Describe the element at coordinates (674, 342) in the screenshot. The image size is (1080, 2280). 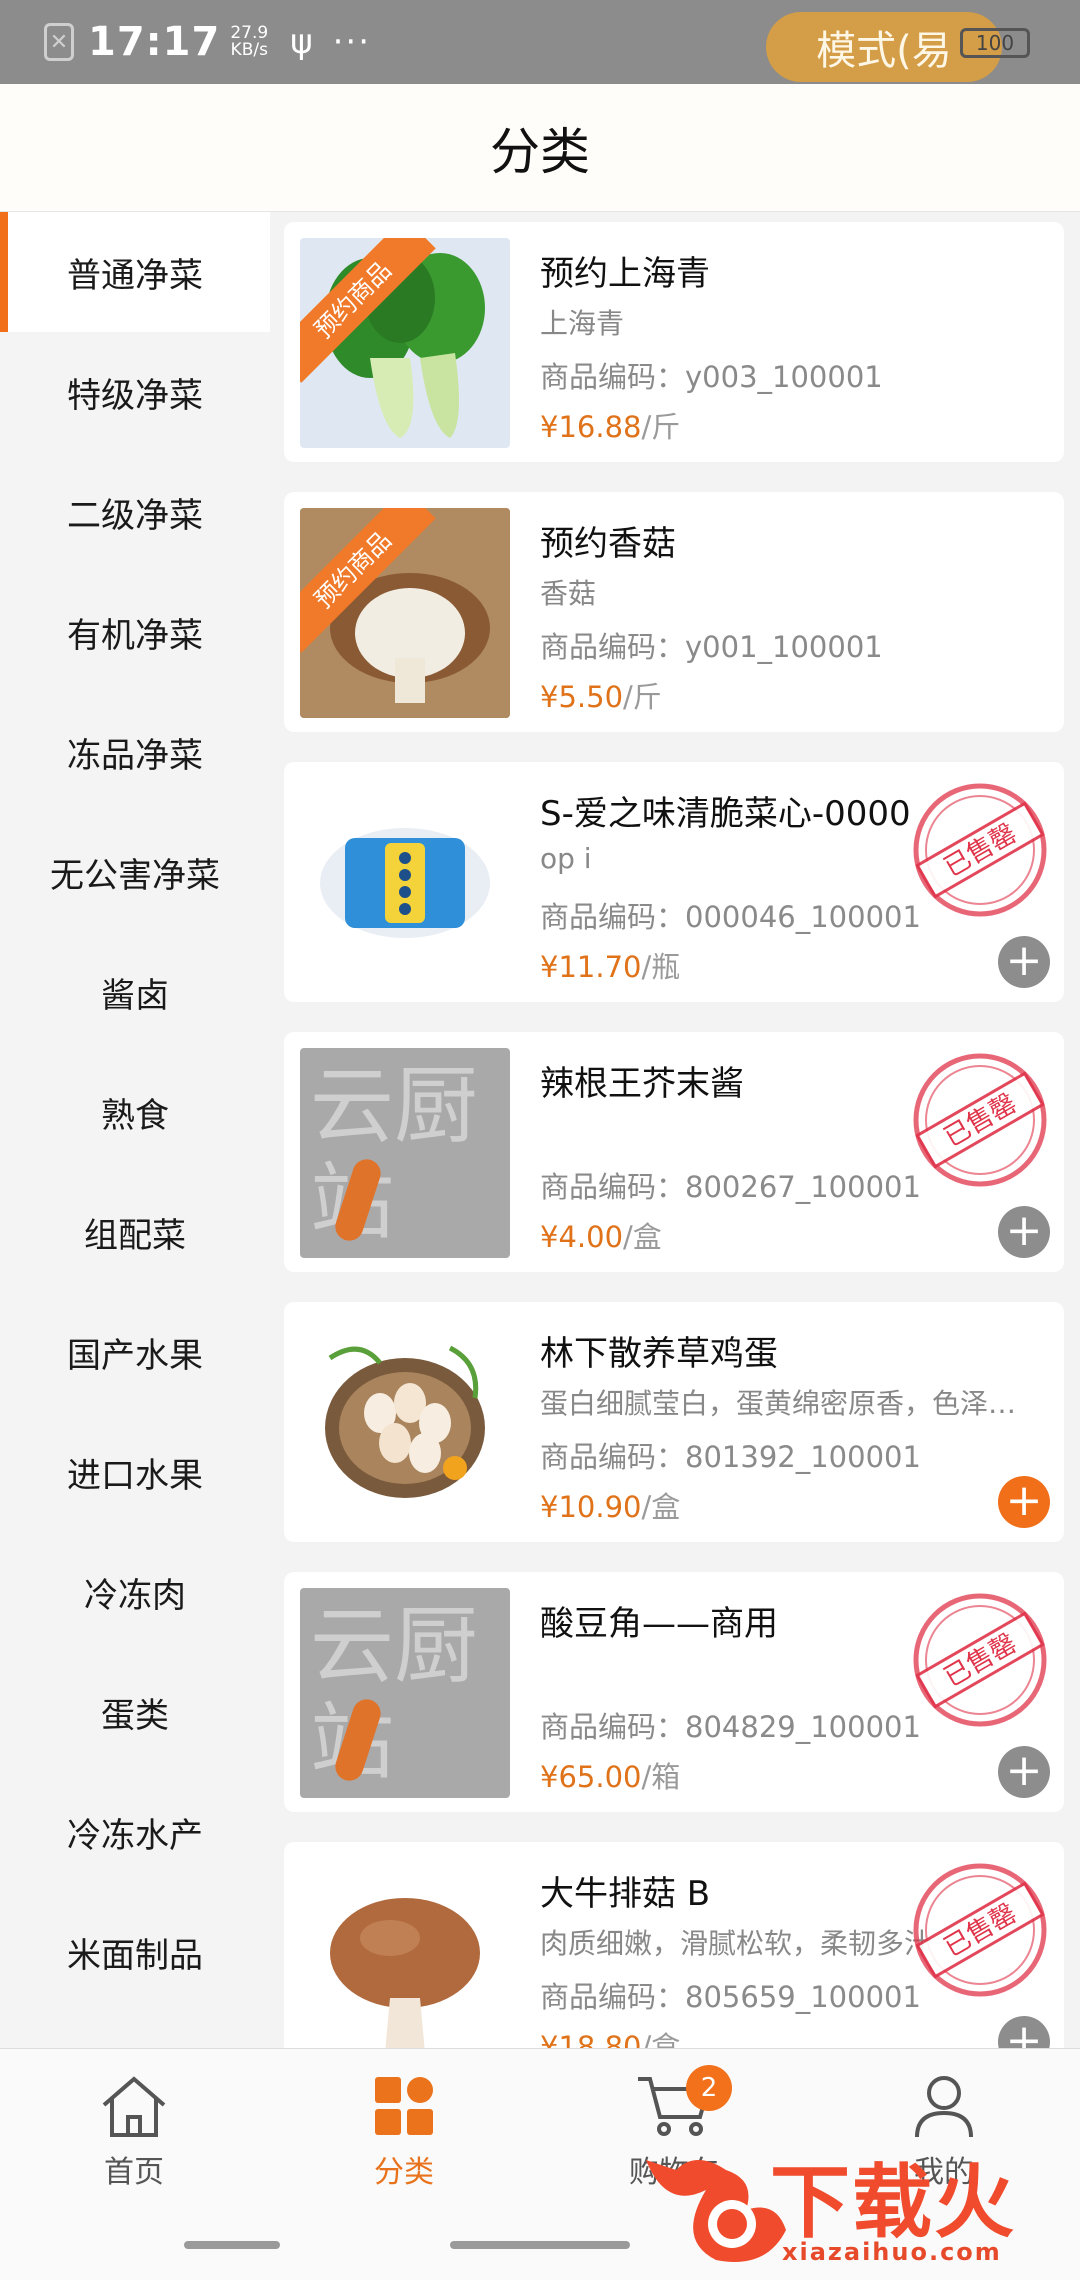
I see `product-card: 预约商品 预约上海青 上海青 商品编码：y003_100001 ¥16.88/斤` at that location.